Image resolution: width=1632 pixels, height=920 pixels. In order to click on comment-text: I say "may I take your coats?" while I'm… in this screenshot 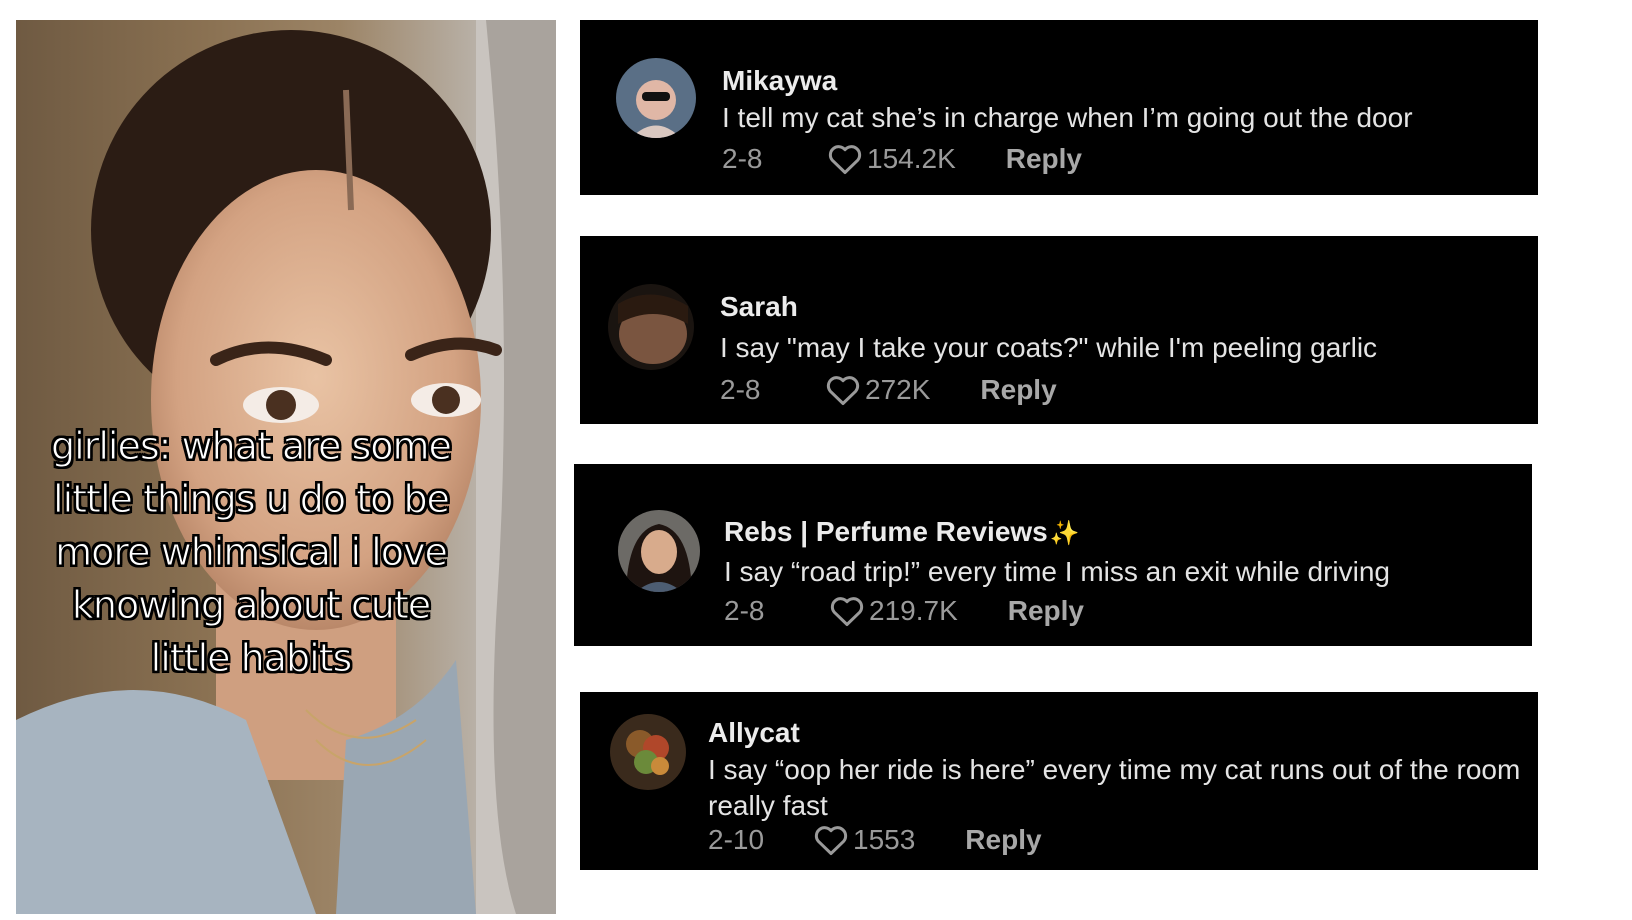, I will do `click(1049, 347)`.